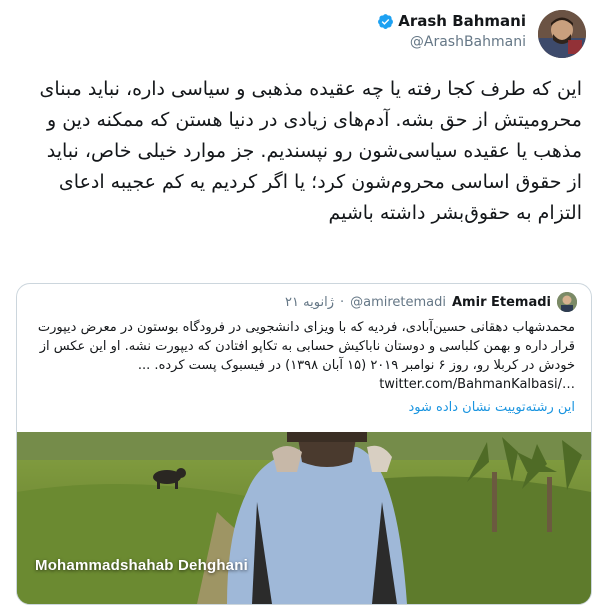  What do you see at coordinates (141, 565) in the screenshot?
I see `image-caption: Mohammadshahab Dehghani` at bounding box center [141, 565].